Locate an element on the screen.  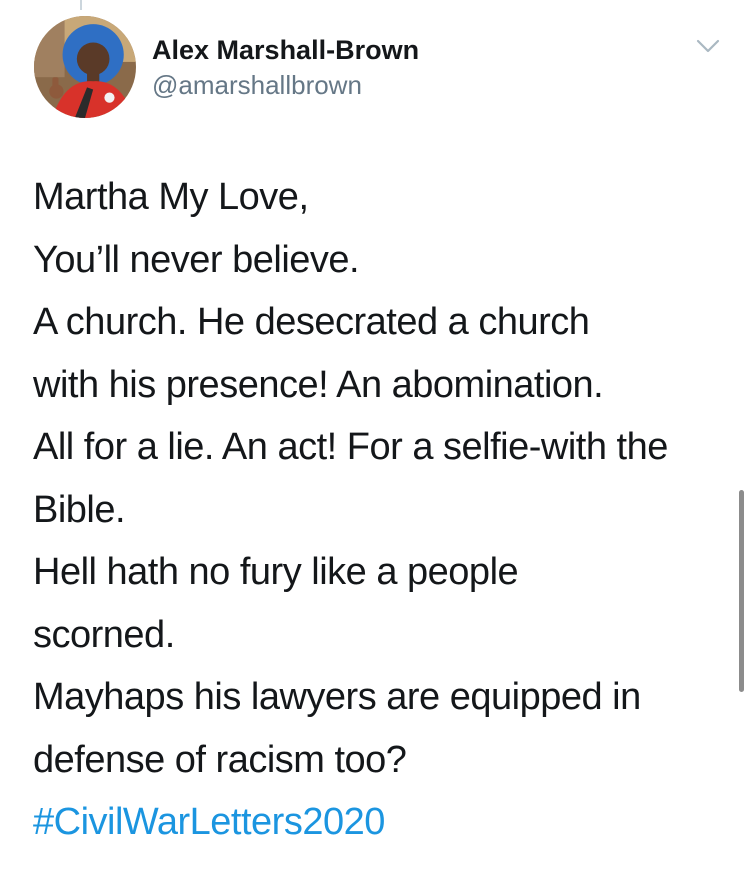
author-display-name: Alex Marshall-Brown is located at coordinates (285, 50).